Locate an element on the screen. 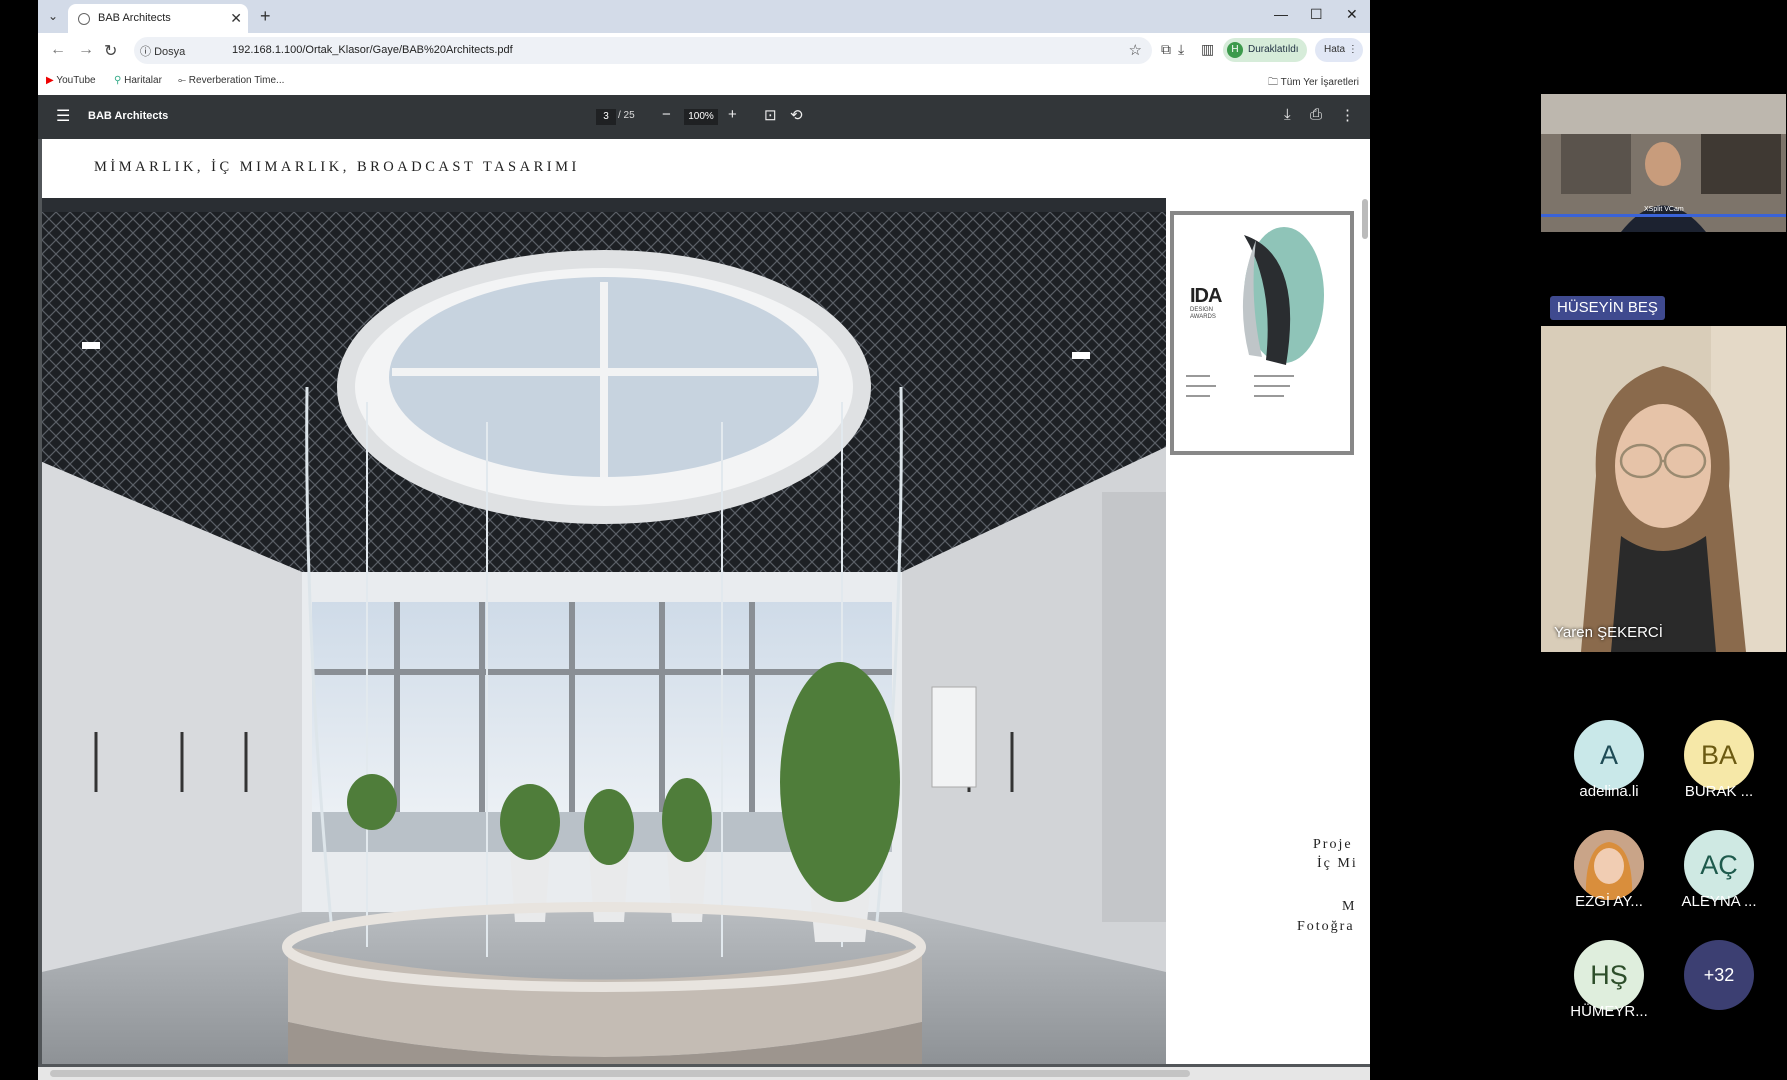 The image size is (1787, 1080). project-line-2: İç Mi is located at coordinates (1337, 863).